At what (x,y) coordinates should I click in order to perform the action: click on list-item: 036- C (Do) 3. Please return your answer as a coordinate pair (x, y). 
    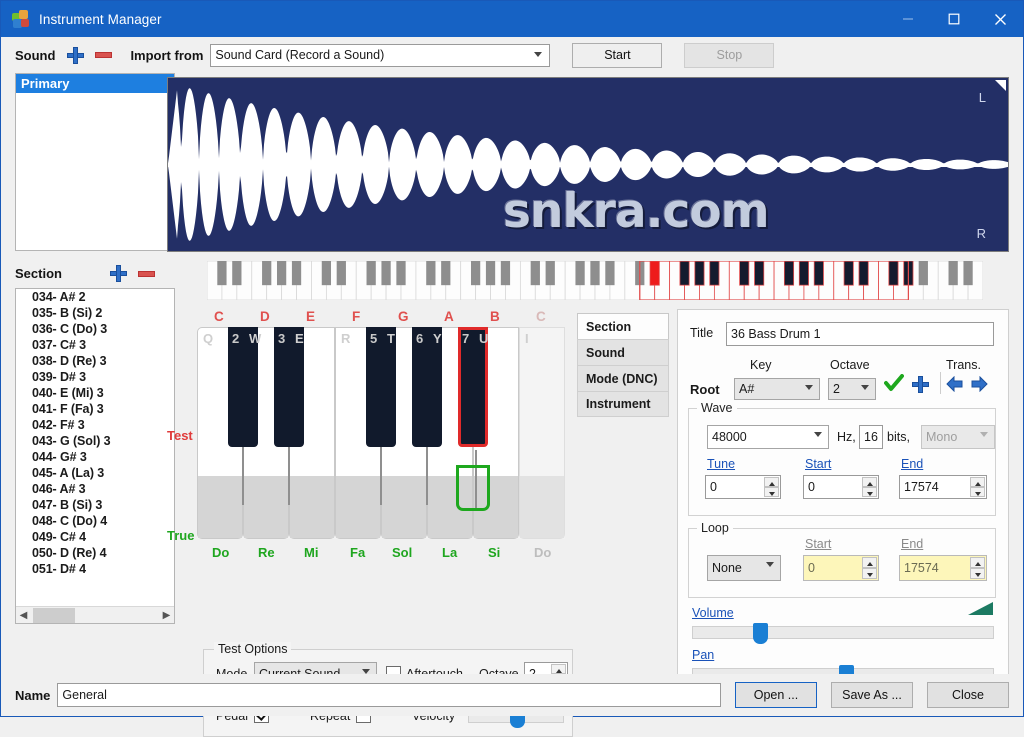
    Looking at the image, I should click on (95, 329).